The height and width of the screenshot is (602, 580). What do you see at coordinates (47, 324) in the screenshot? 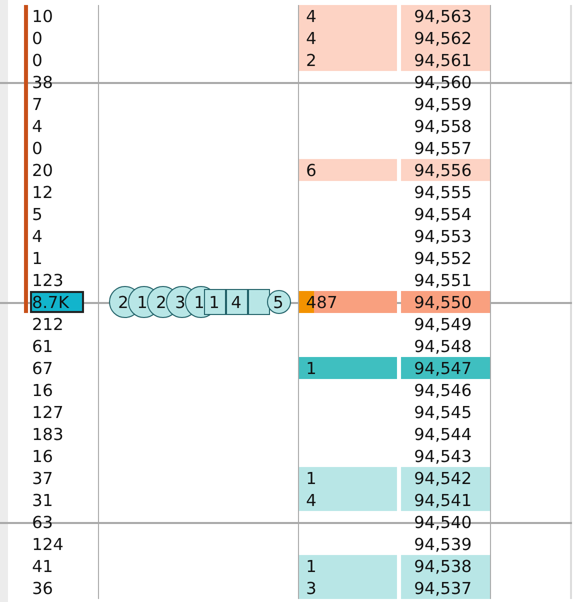
I see `volume-cell-text: 212` at bounding box center [47, 324].